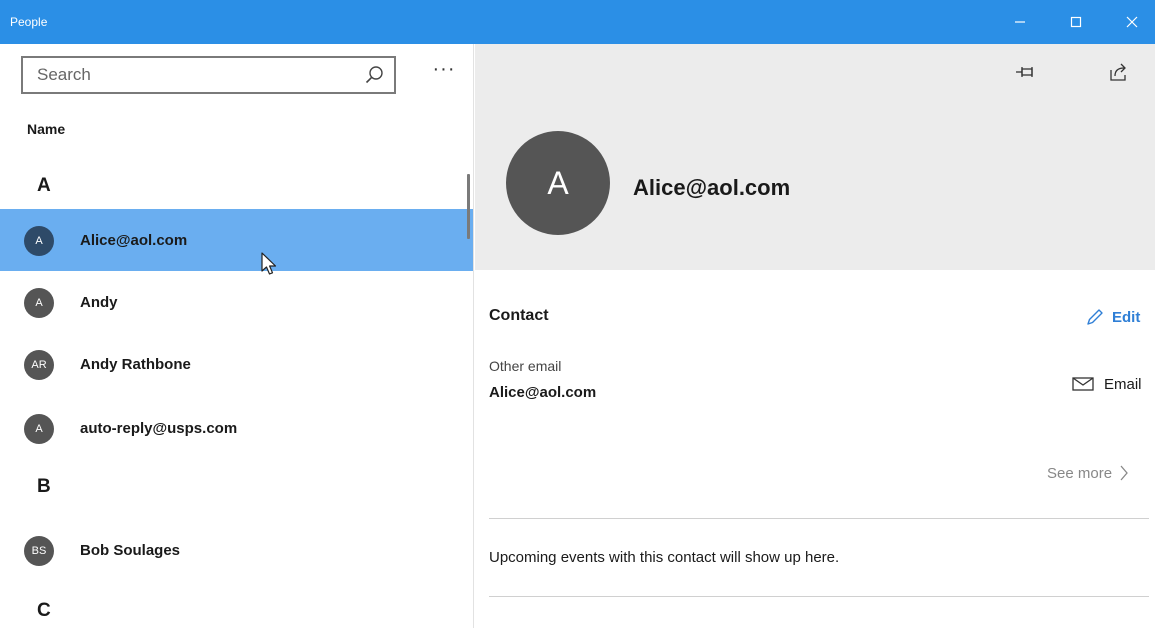  I want to click on other-email-label: Other email, so click(525, 366).